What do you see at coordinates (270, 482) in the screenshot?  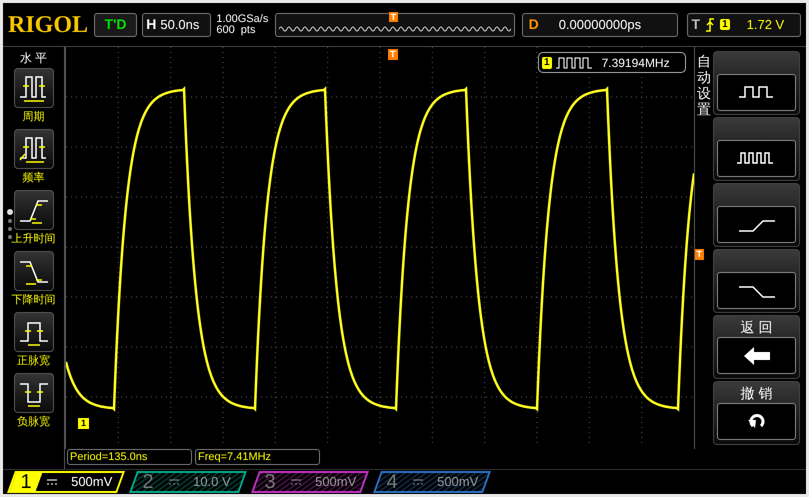 I see `channel-number: 3` at bounding box center [270, 482].